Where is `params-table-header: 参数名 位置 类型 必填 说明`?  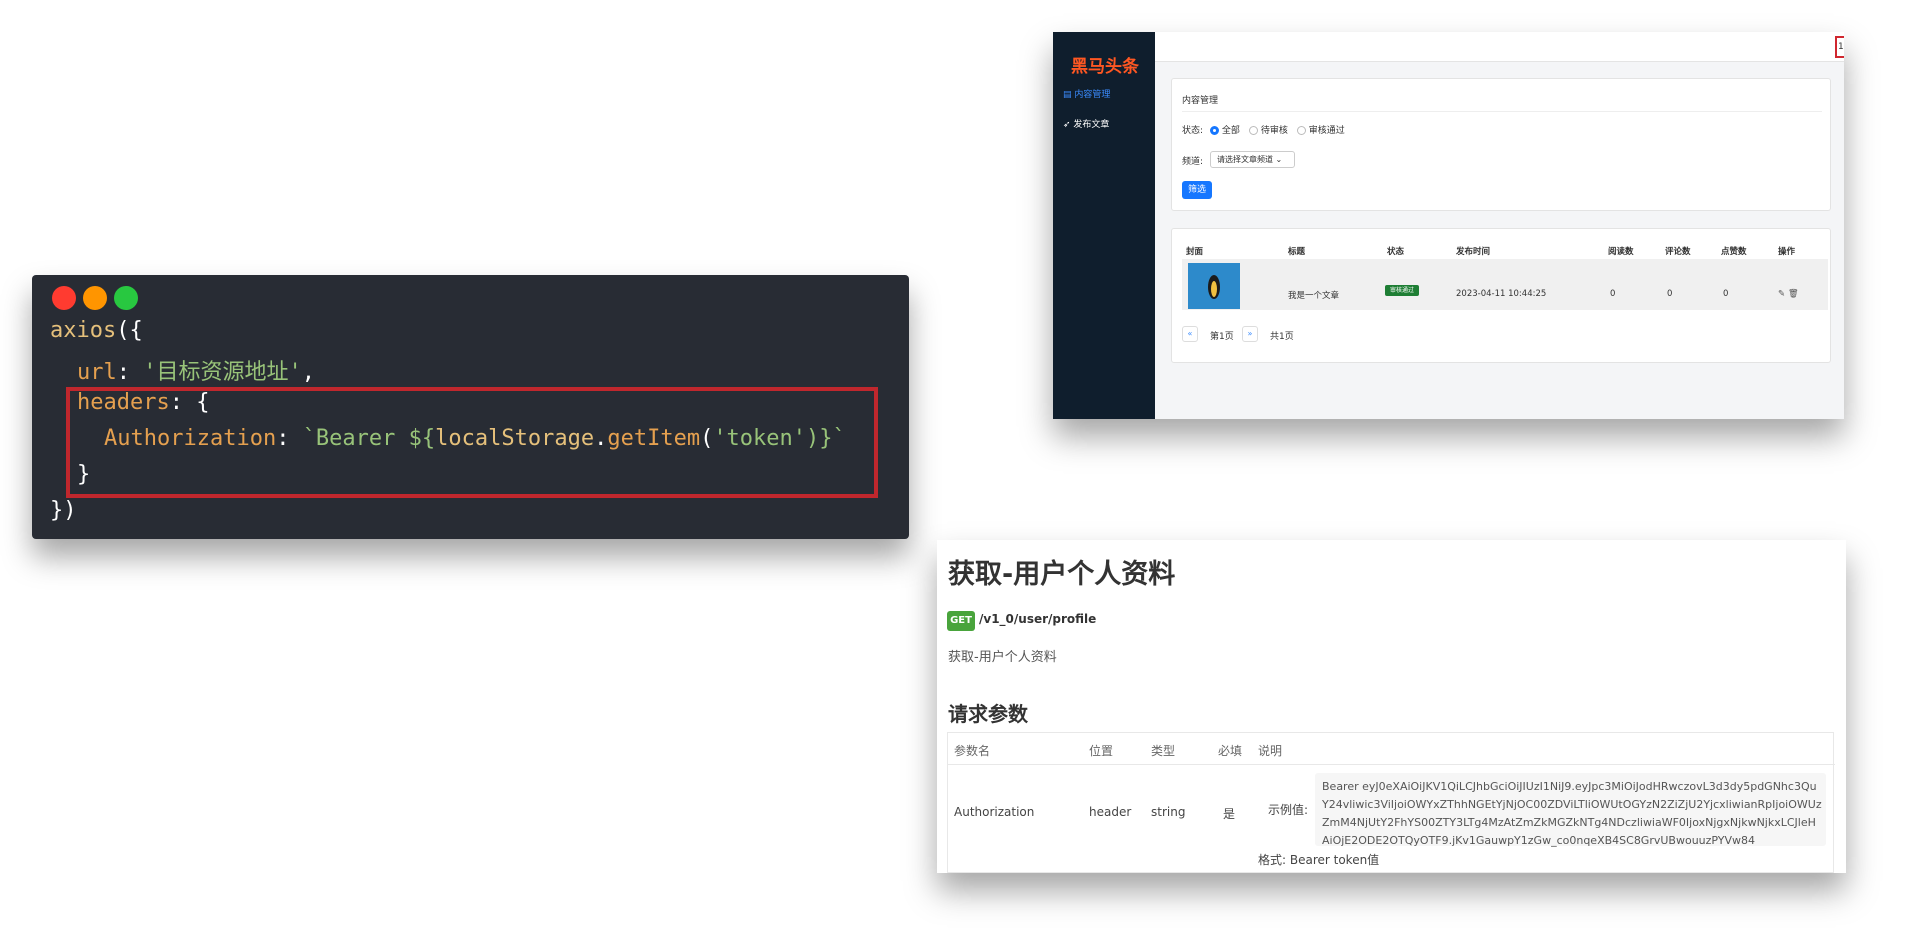
params-table-header: 参数名 位置 类型 必填 说明 is located at coordinates (1391, 749).